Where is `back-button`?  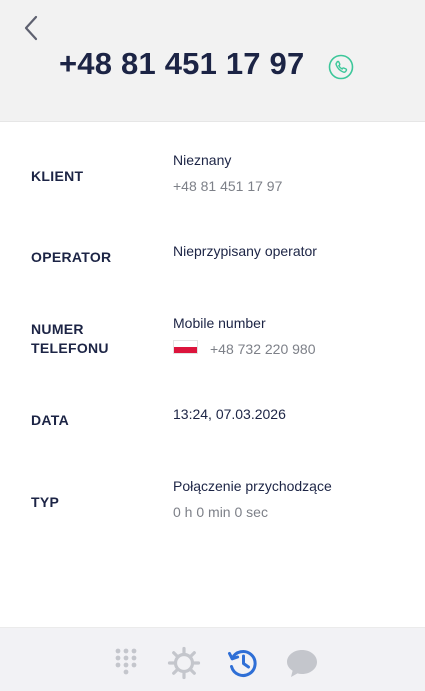 back-button is located at coordinates (31, 28).